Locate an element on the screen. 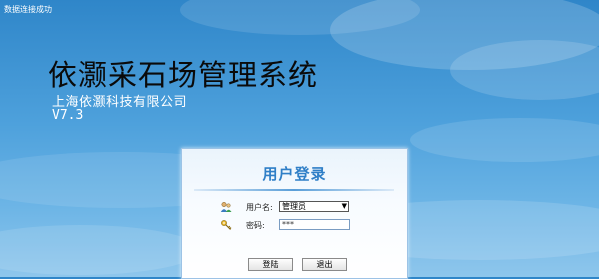 This screenshot has width=599, height=279. login-button: 登陆 is located at coordinates (270, 264).